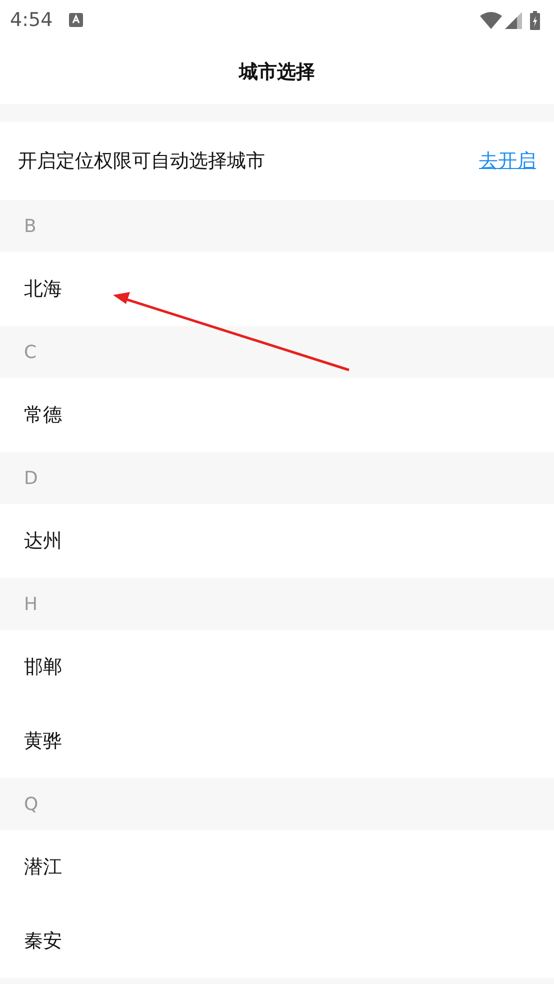 The width and height of the screenshot is (554, 984). Describe the element at coordinates (277, 72) in the screenshot. I see `page-title: 城市选择` at that location.